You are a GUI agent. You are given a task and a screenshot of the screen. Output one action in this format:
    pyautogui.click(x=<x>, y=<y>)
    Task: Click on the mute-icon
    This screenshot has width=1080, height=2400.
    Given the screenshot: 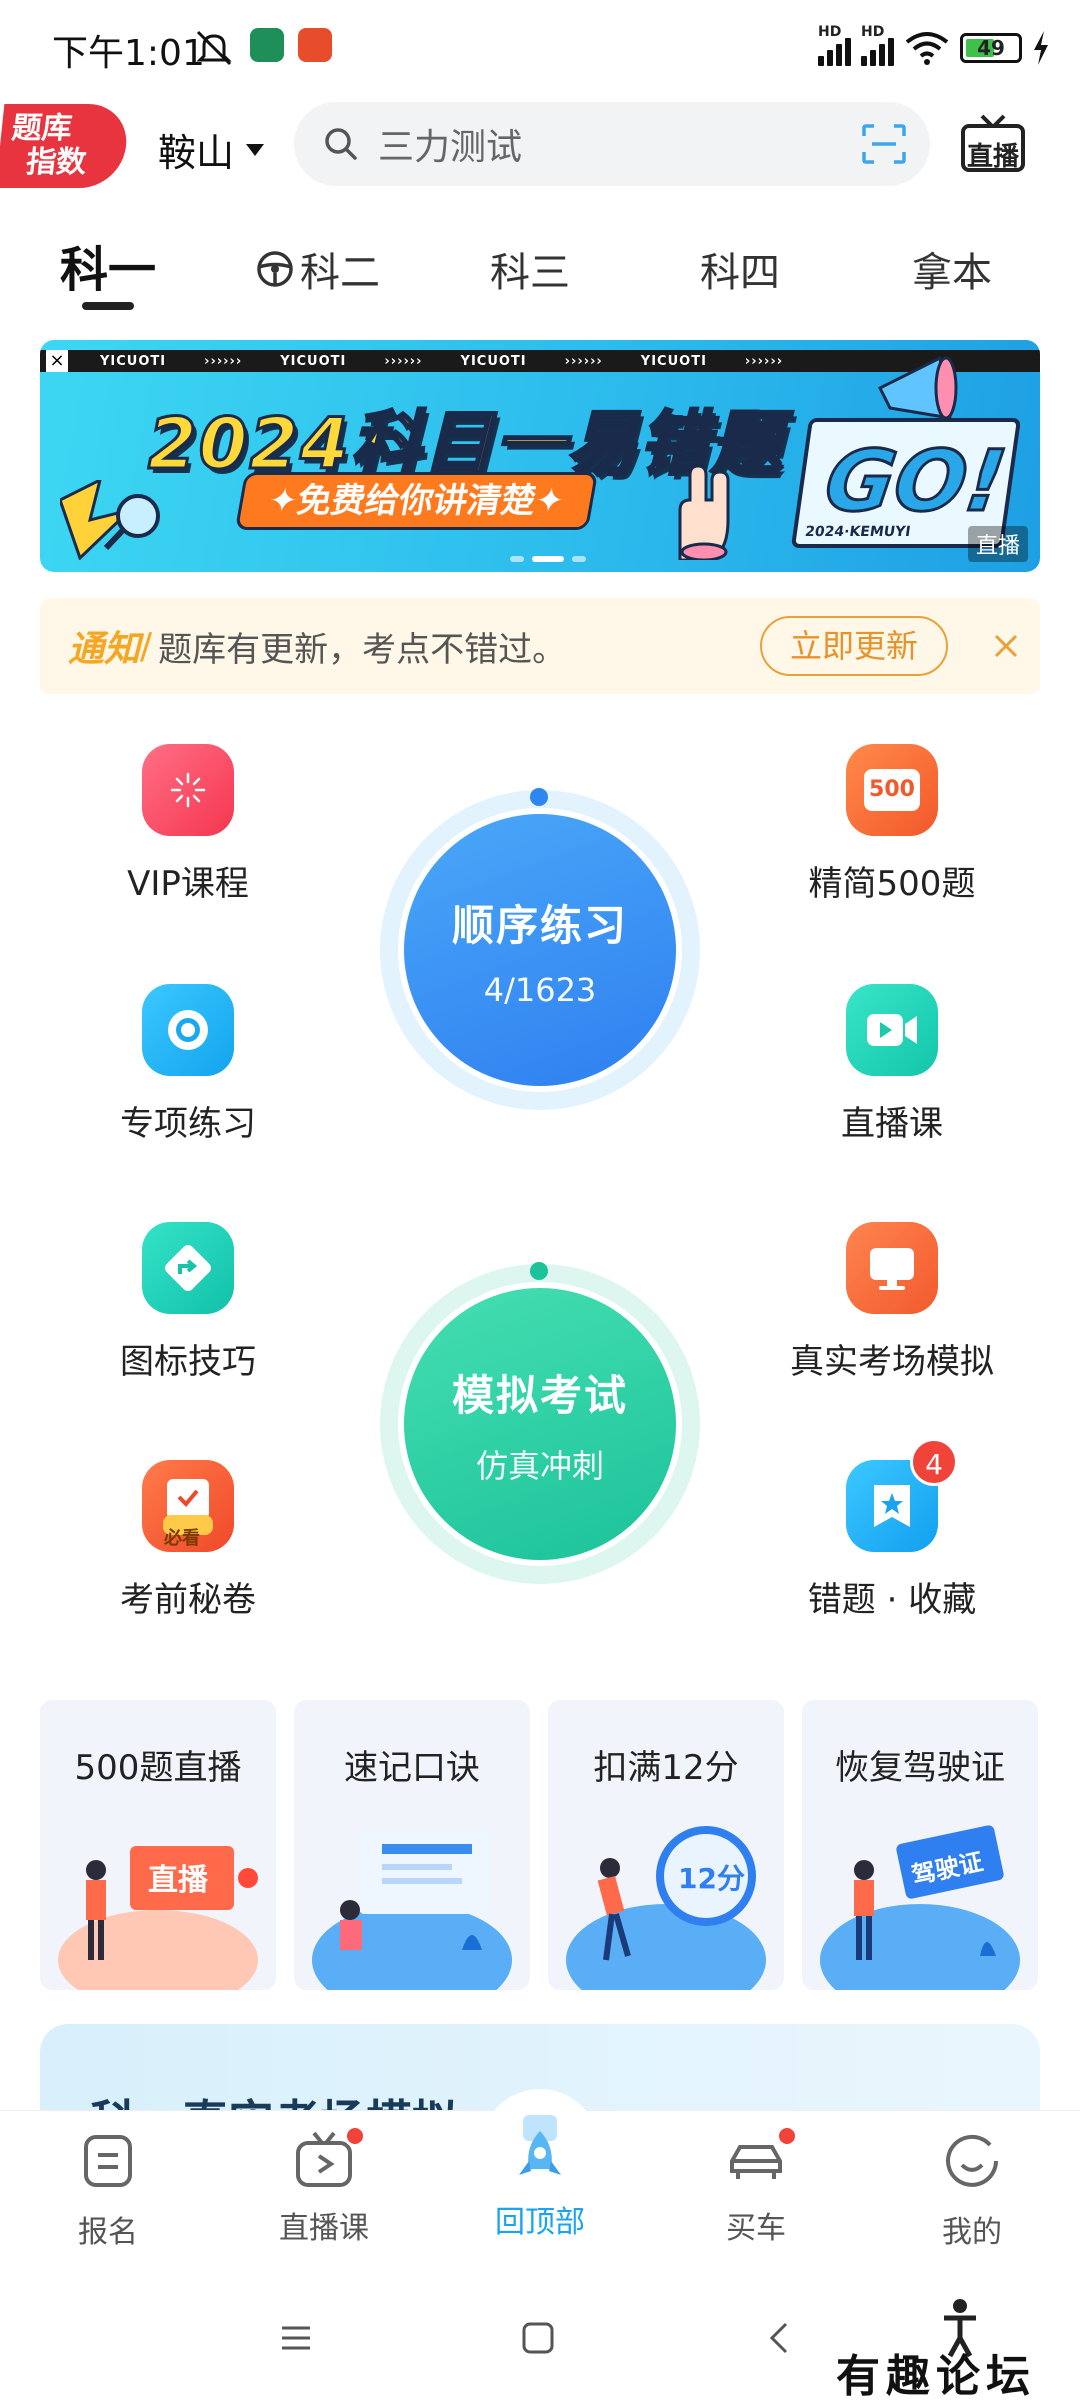 What is the action you would take?
    pyautogui.click(x=214, y=48)
    